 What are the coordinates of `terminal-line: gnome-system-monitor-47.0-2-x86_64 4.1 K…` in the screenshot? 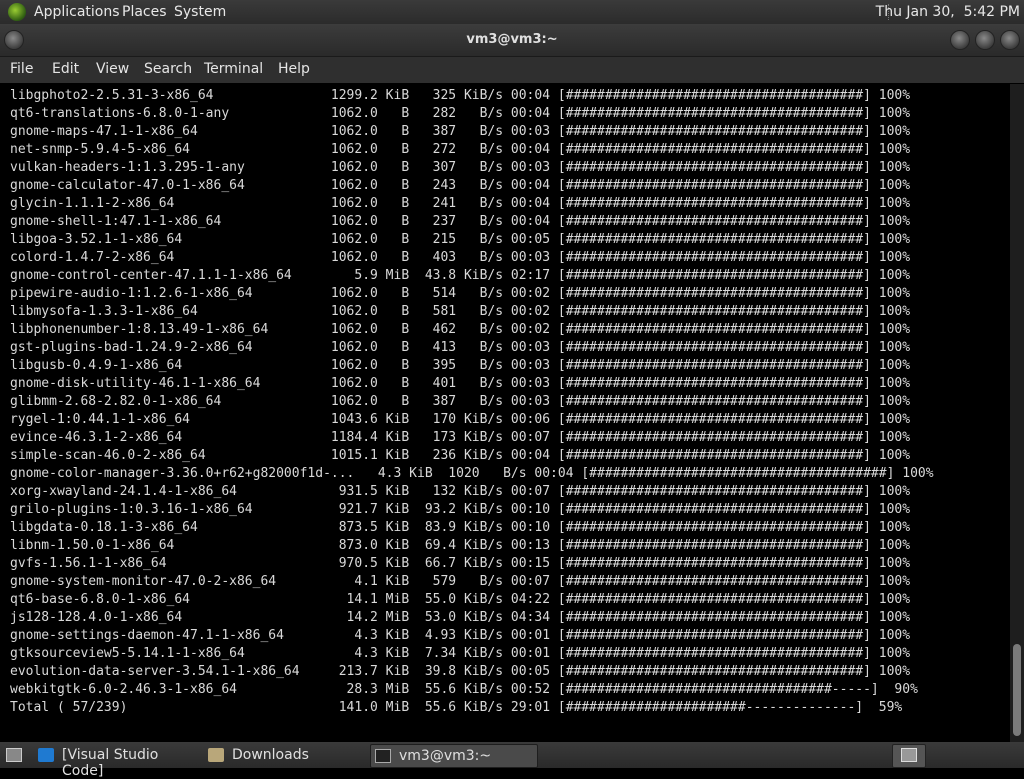 It's located at (460, 581).